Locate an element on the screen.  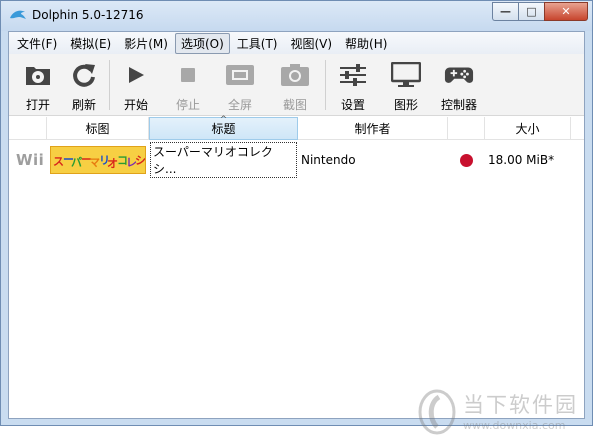
size-cell: 18.00 MiB* is located at coordinates (533, 160).